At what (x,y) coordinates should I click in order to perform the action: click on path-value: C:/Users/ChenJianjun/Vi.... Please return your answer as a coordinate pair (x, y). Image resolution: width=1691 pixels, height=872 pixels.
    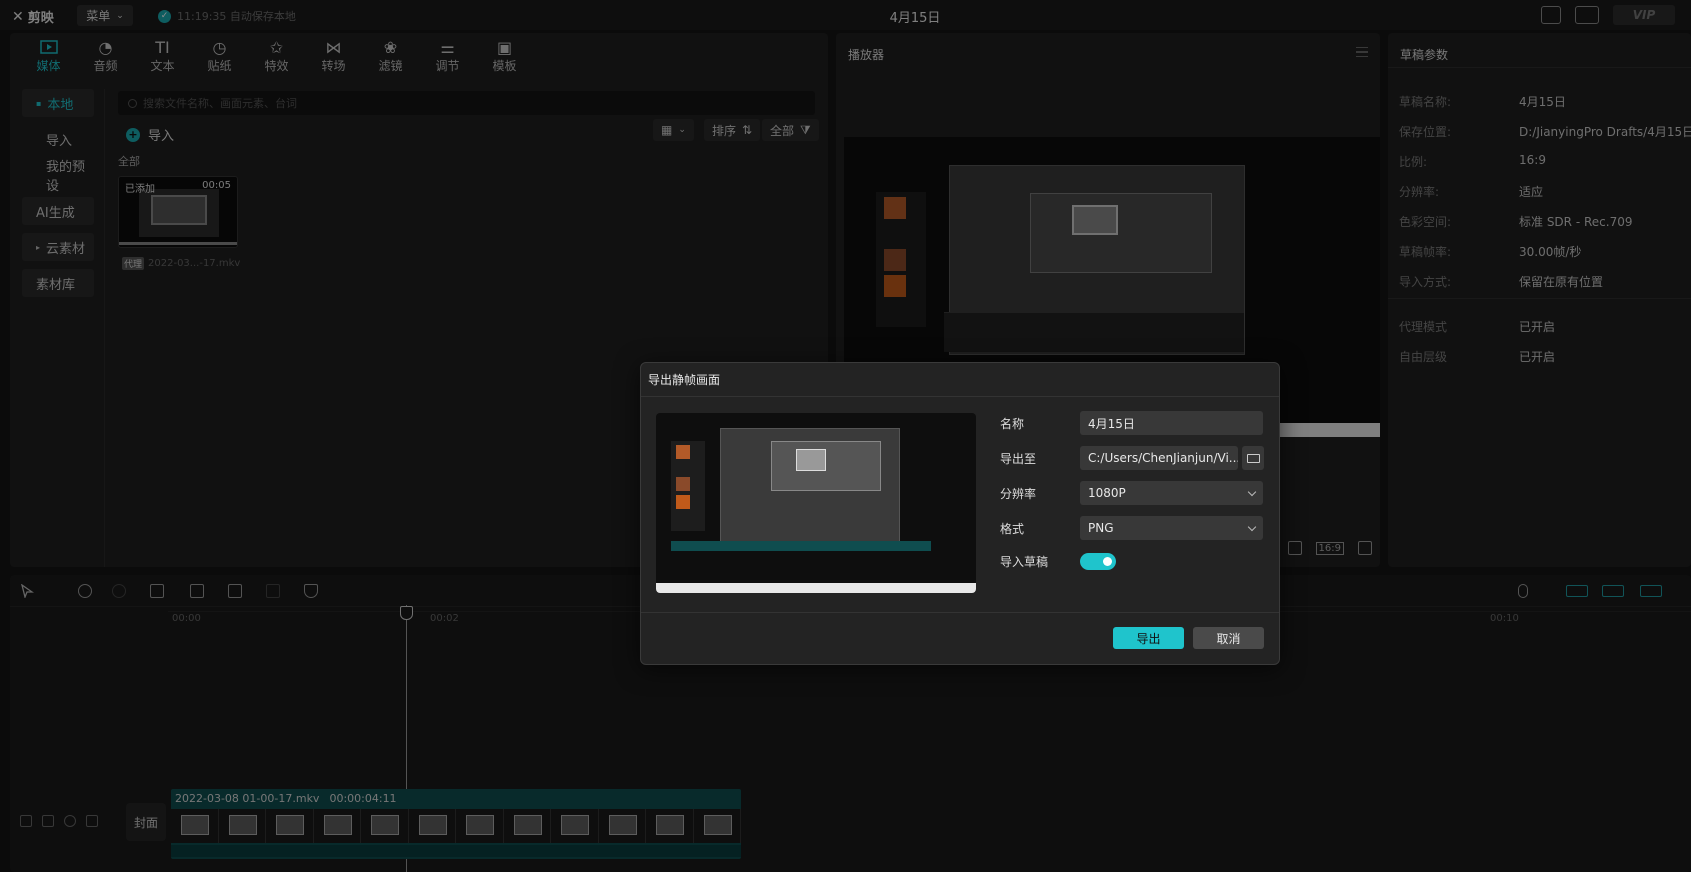
    Looking at the image, I should click on (1163, 458).